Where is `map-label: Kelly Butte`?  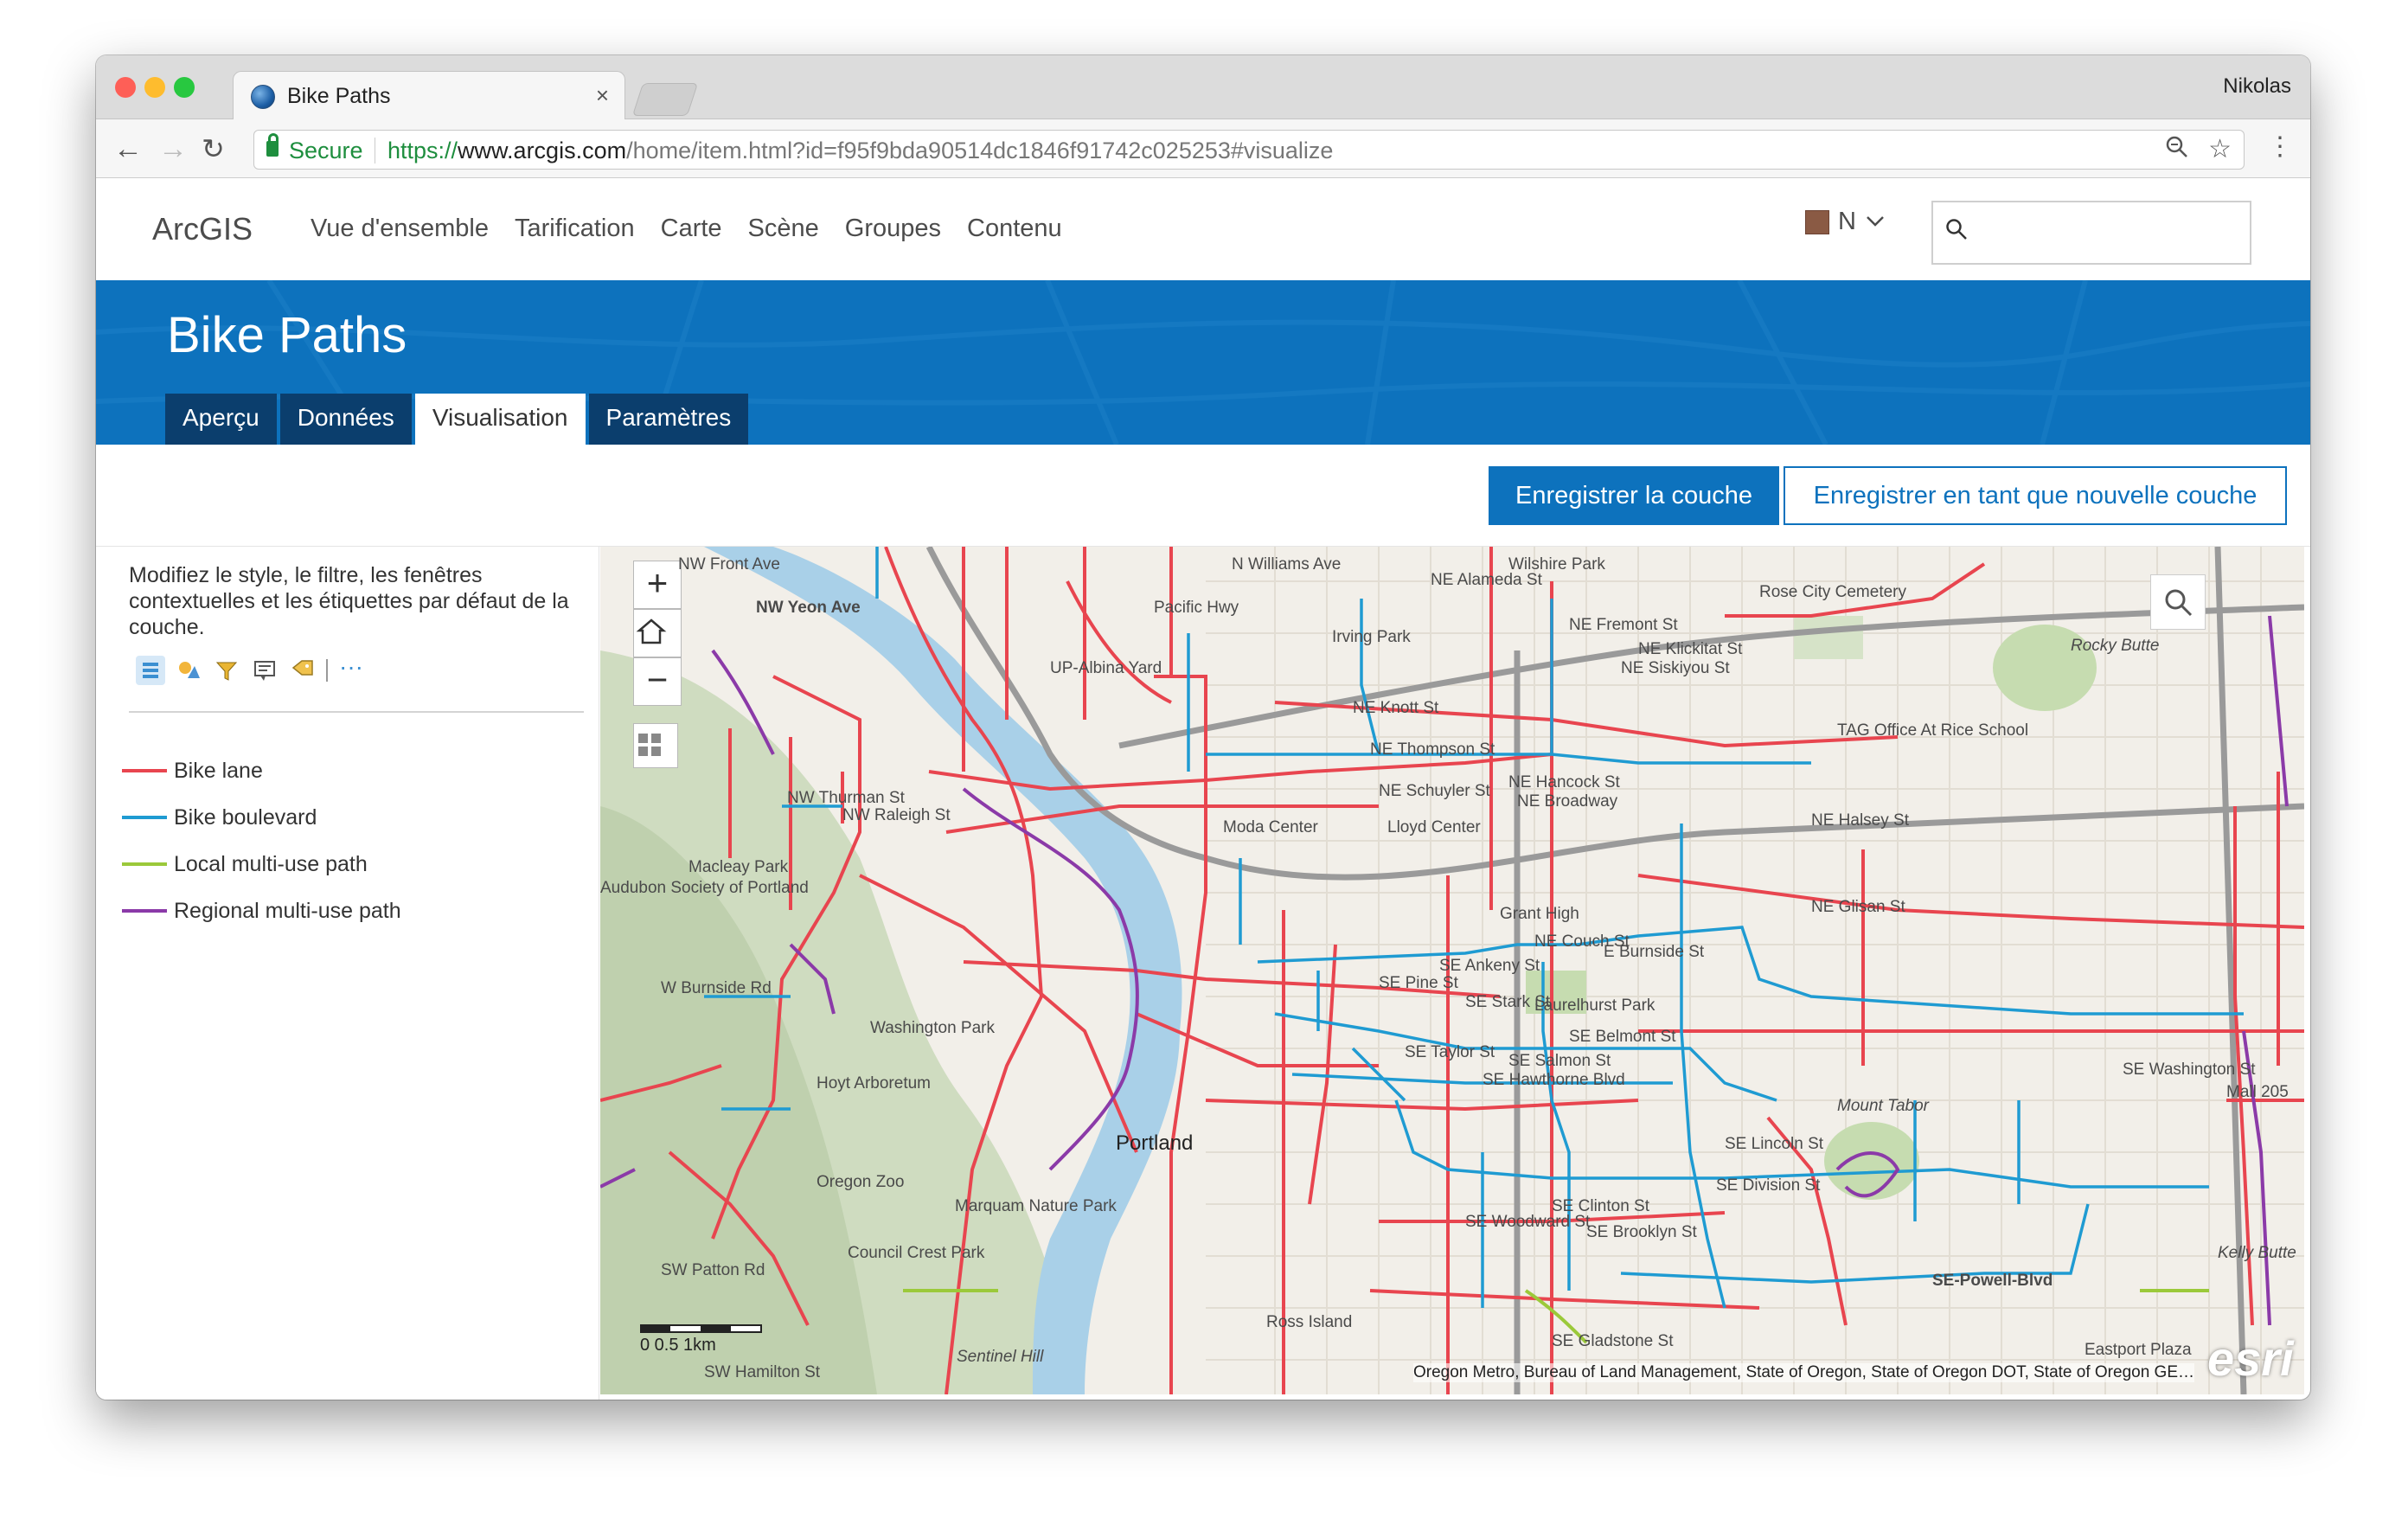
map-label: Kelly Butte is located at coordinates (2257, 1253).